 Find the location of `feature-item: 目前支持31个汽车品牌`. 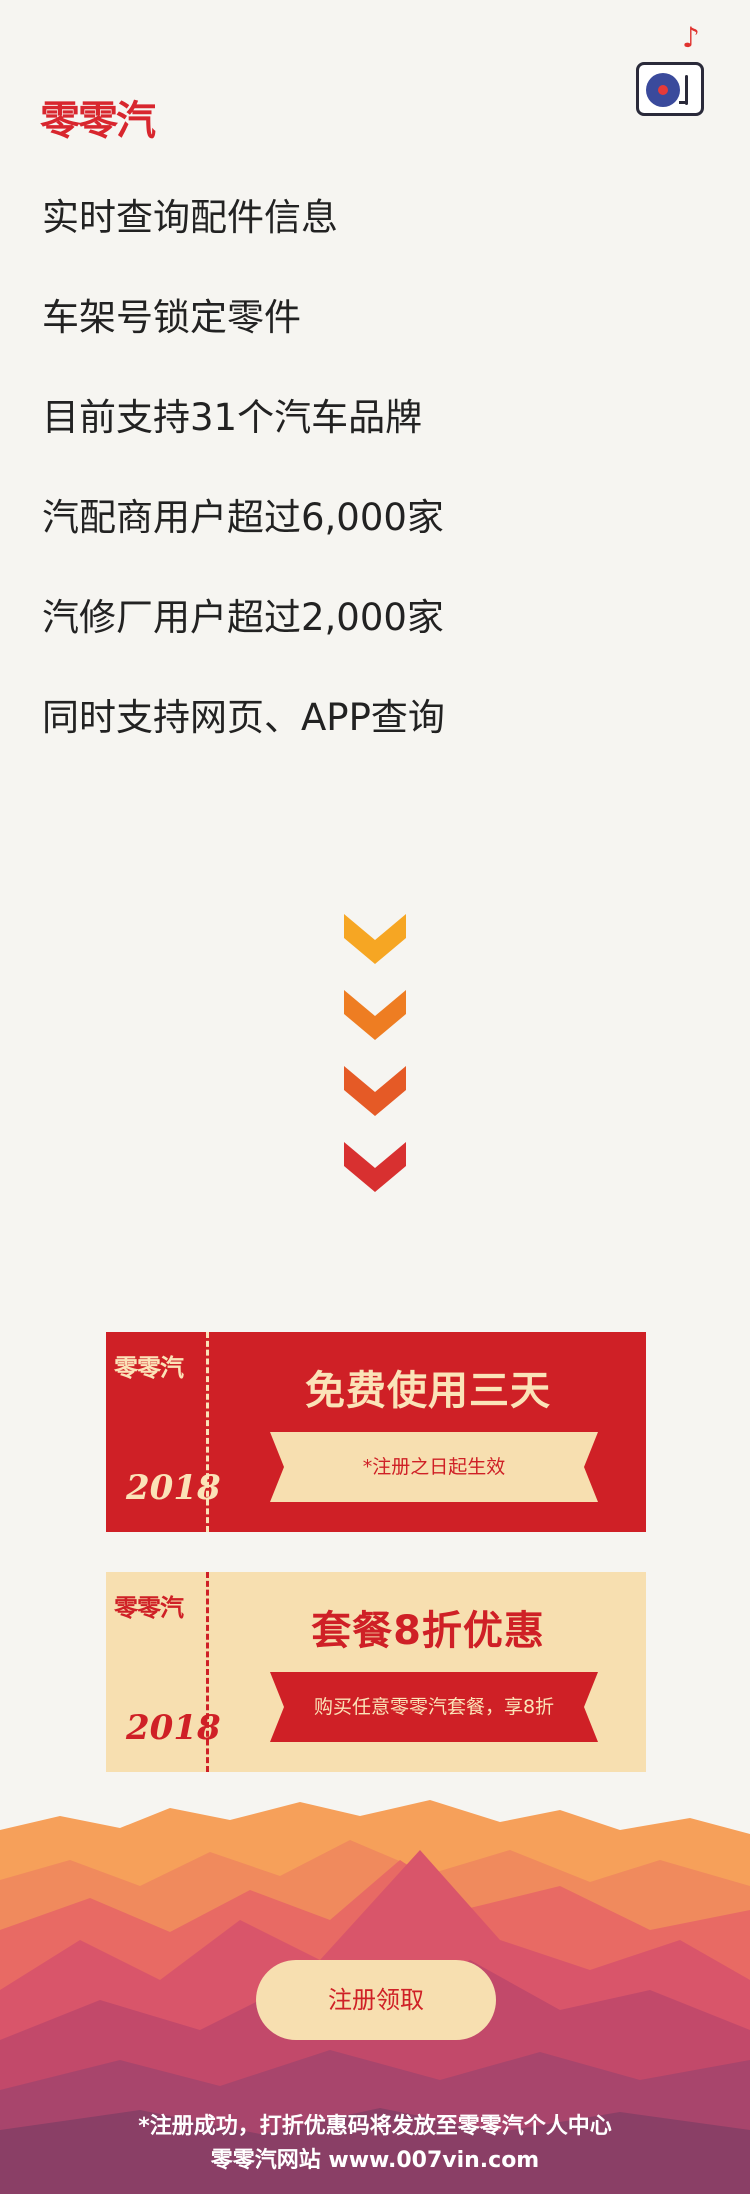

feature-item: 目前支持31个汽车品牌 is located at coordinates (232, 417).